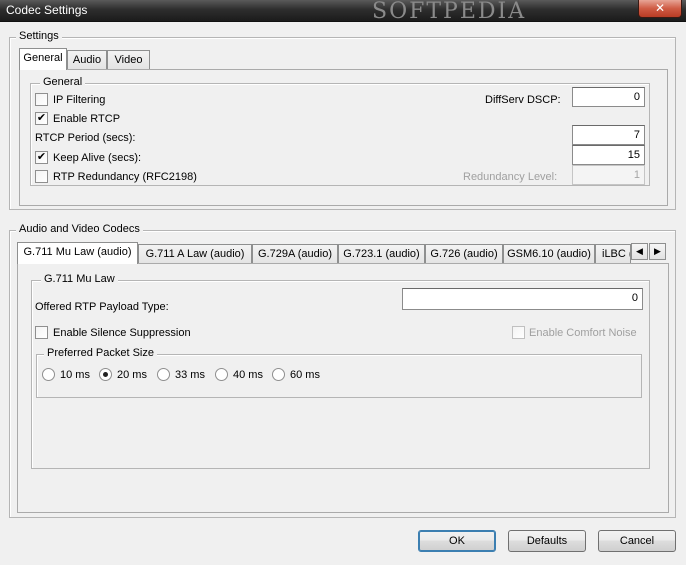  What do you see at coordinates (547, 541) in the screenshot?
I see `defaults-button: Defaults` at bounding box center [547, 541].